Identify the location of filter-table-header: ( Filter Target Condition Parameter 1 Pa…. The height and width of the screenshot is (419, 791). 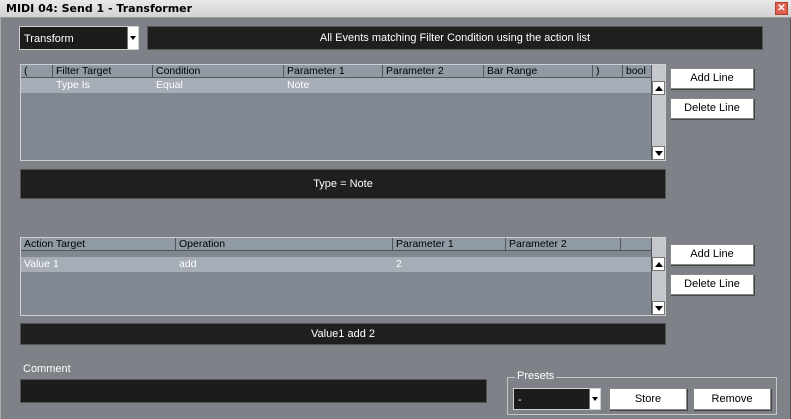
(336, 71).